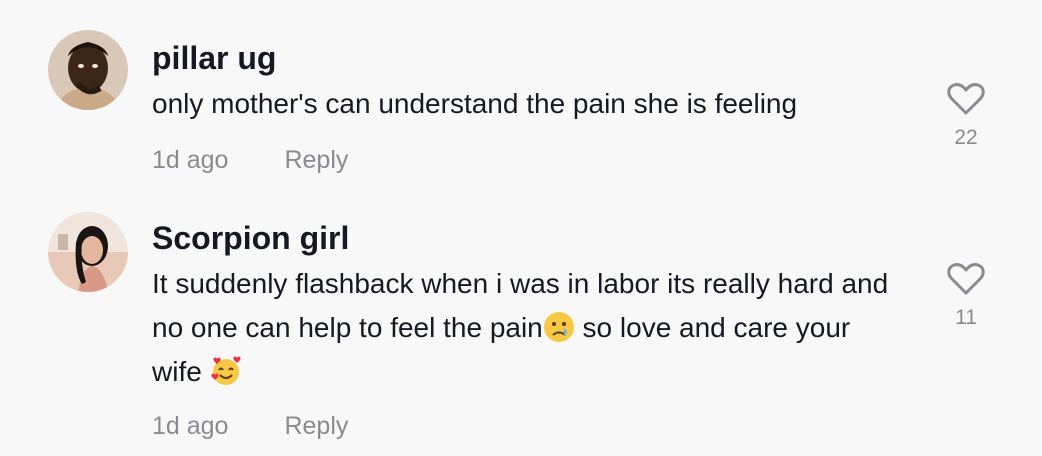 The image size is (1042, 456). Describe the element at coordinates (250, 238) in the screenshot. I see `comment-username: Scorpion girl` at that location.